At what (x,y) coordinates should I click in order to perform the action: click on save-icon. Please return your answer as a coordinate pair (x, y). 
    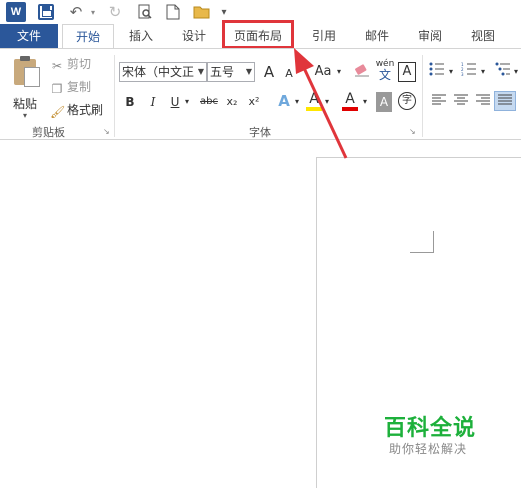
    Looking at the image, I should click on (46, 12).